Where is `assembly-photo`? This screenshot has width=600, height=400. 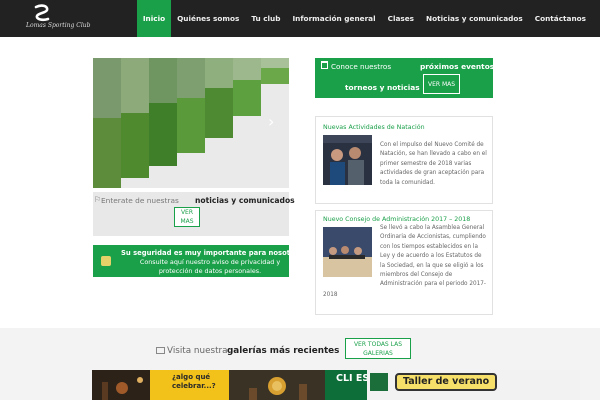
assembly-photo is located at coordinates (347, 252).